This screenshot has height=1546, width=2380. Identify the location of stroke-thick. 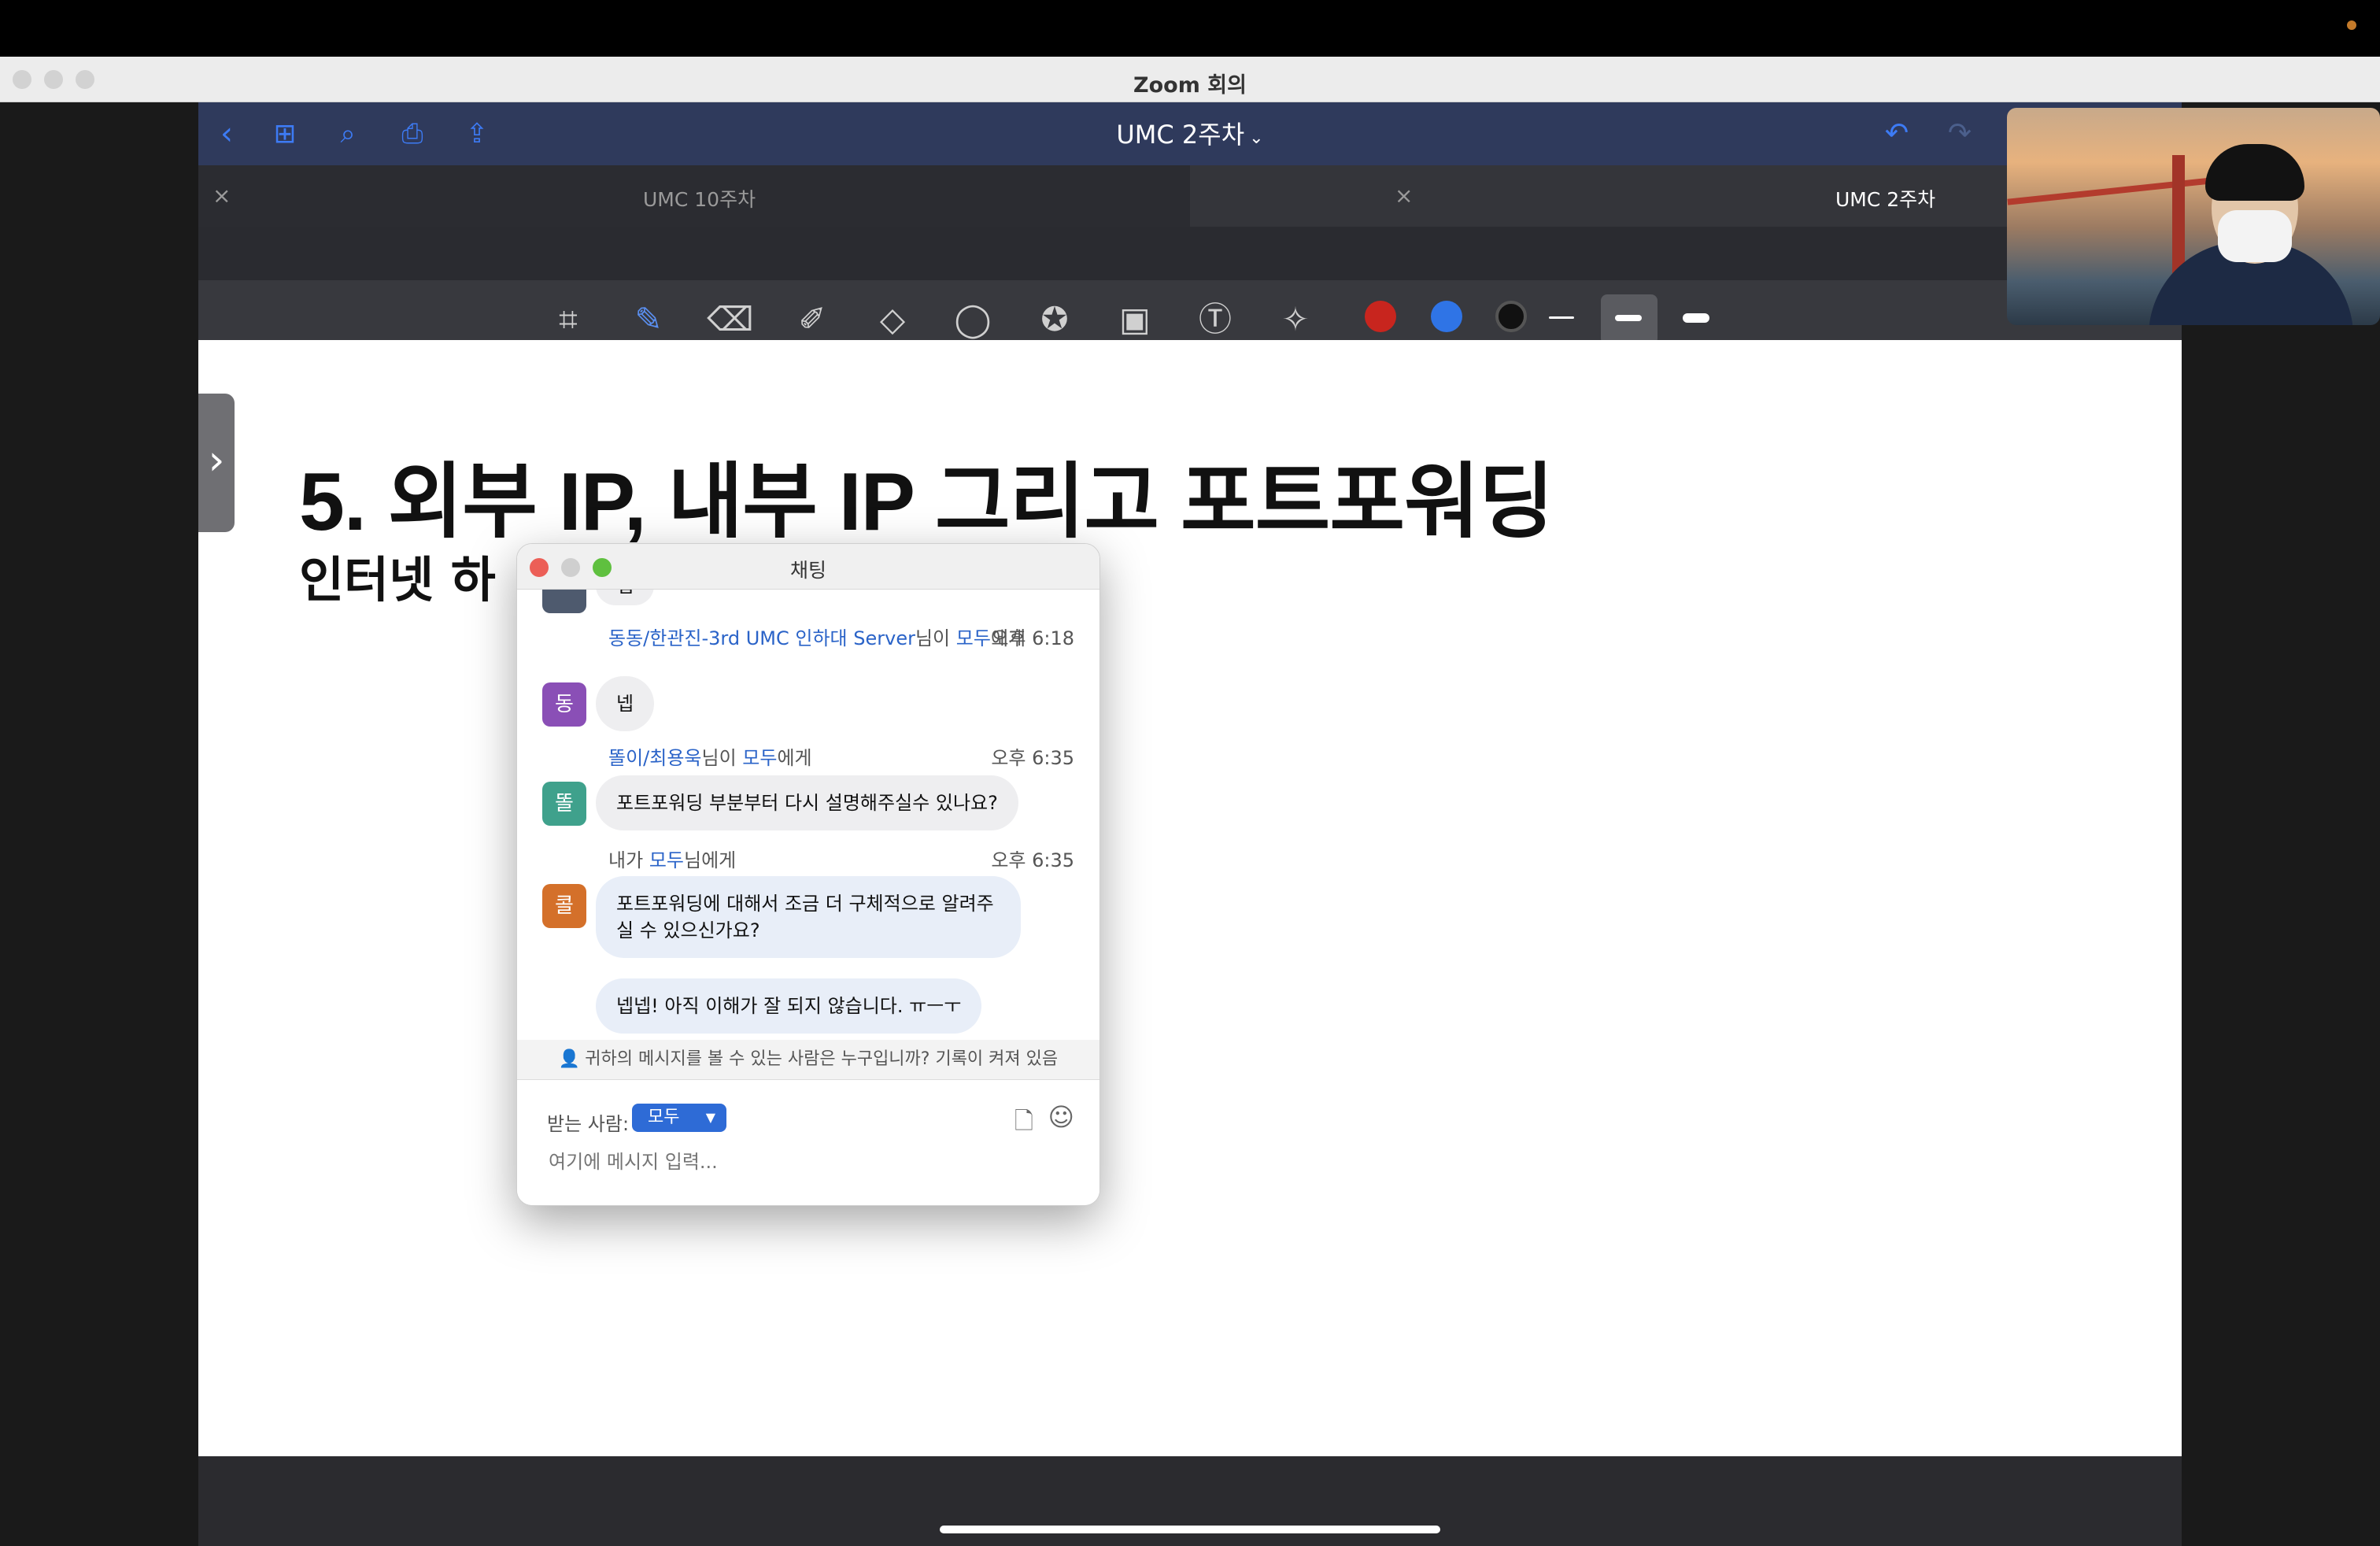
(1696, 318).